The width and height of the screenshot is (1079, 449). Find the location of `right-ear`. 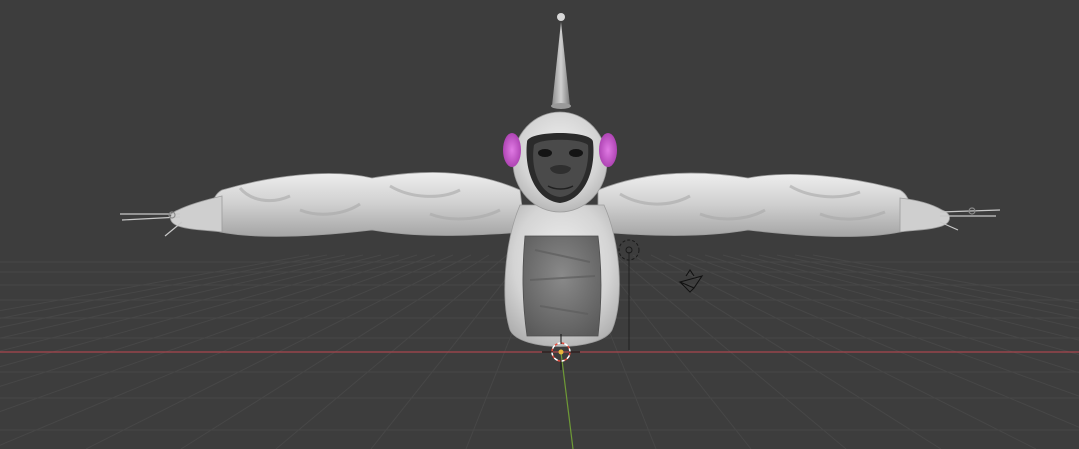

right-ear is located at coordinates (608, 150).